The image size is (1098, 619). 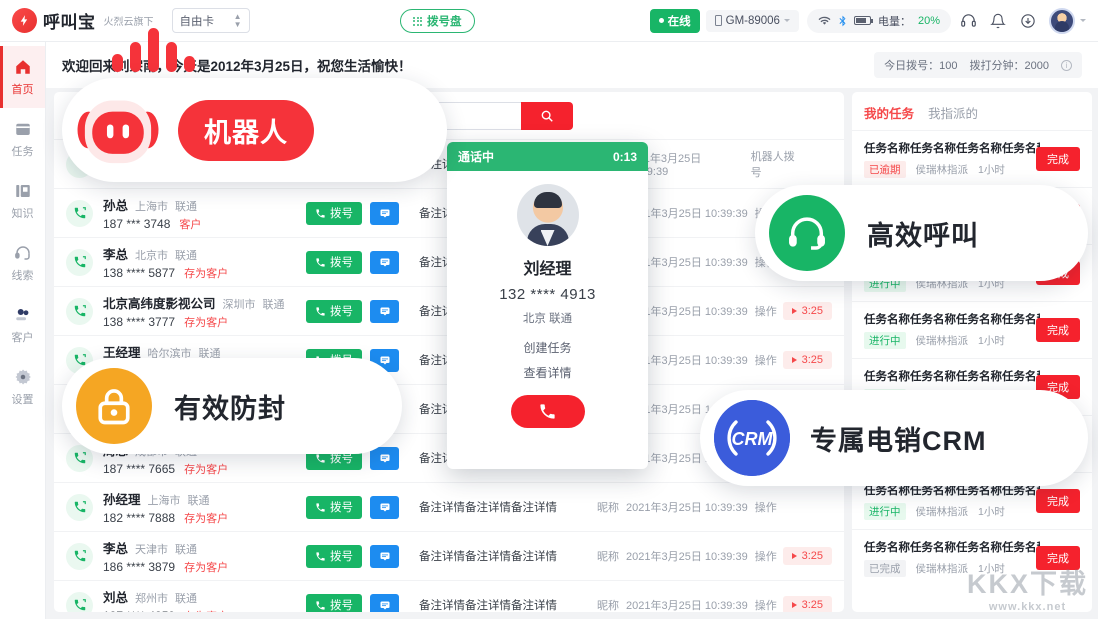 What do you see at coordinates (952, 377) in the screenshot?
I see `task-title: 任务名称任务名称任务名称任务名称` at bounding box center [952, 377].